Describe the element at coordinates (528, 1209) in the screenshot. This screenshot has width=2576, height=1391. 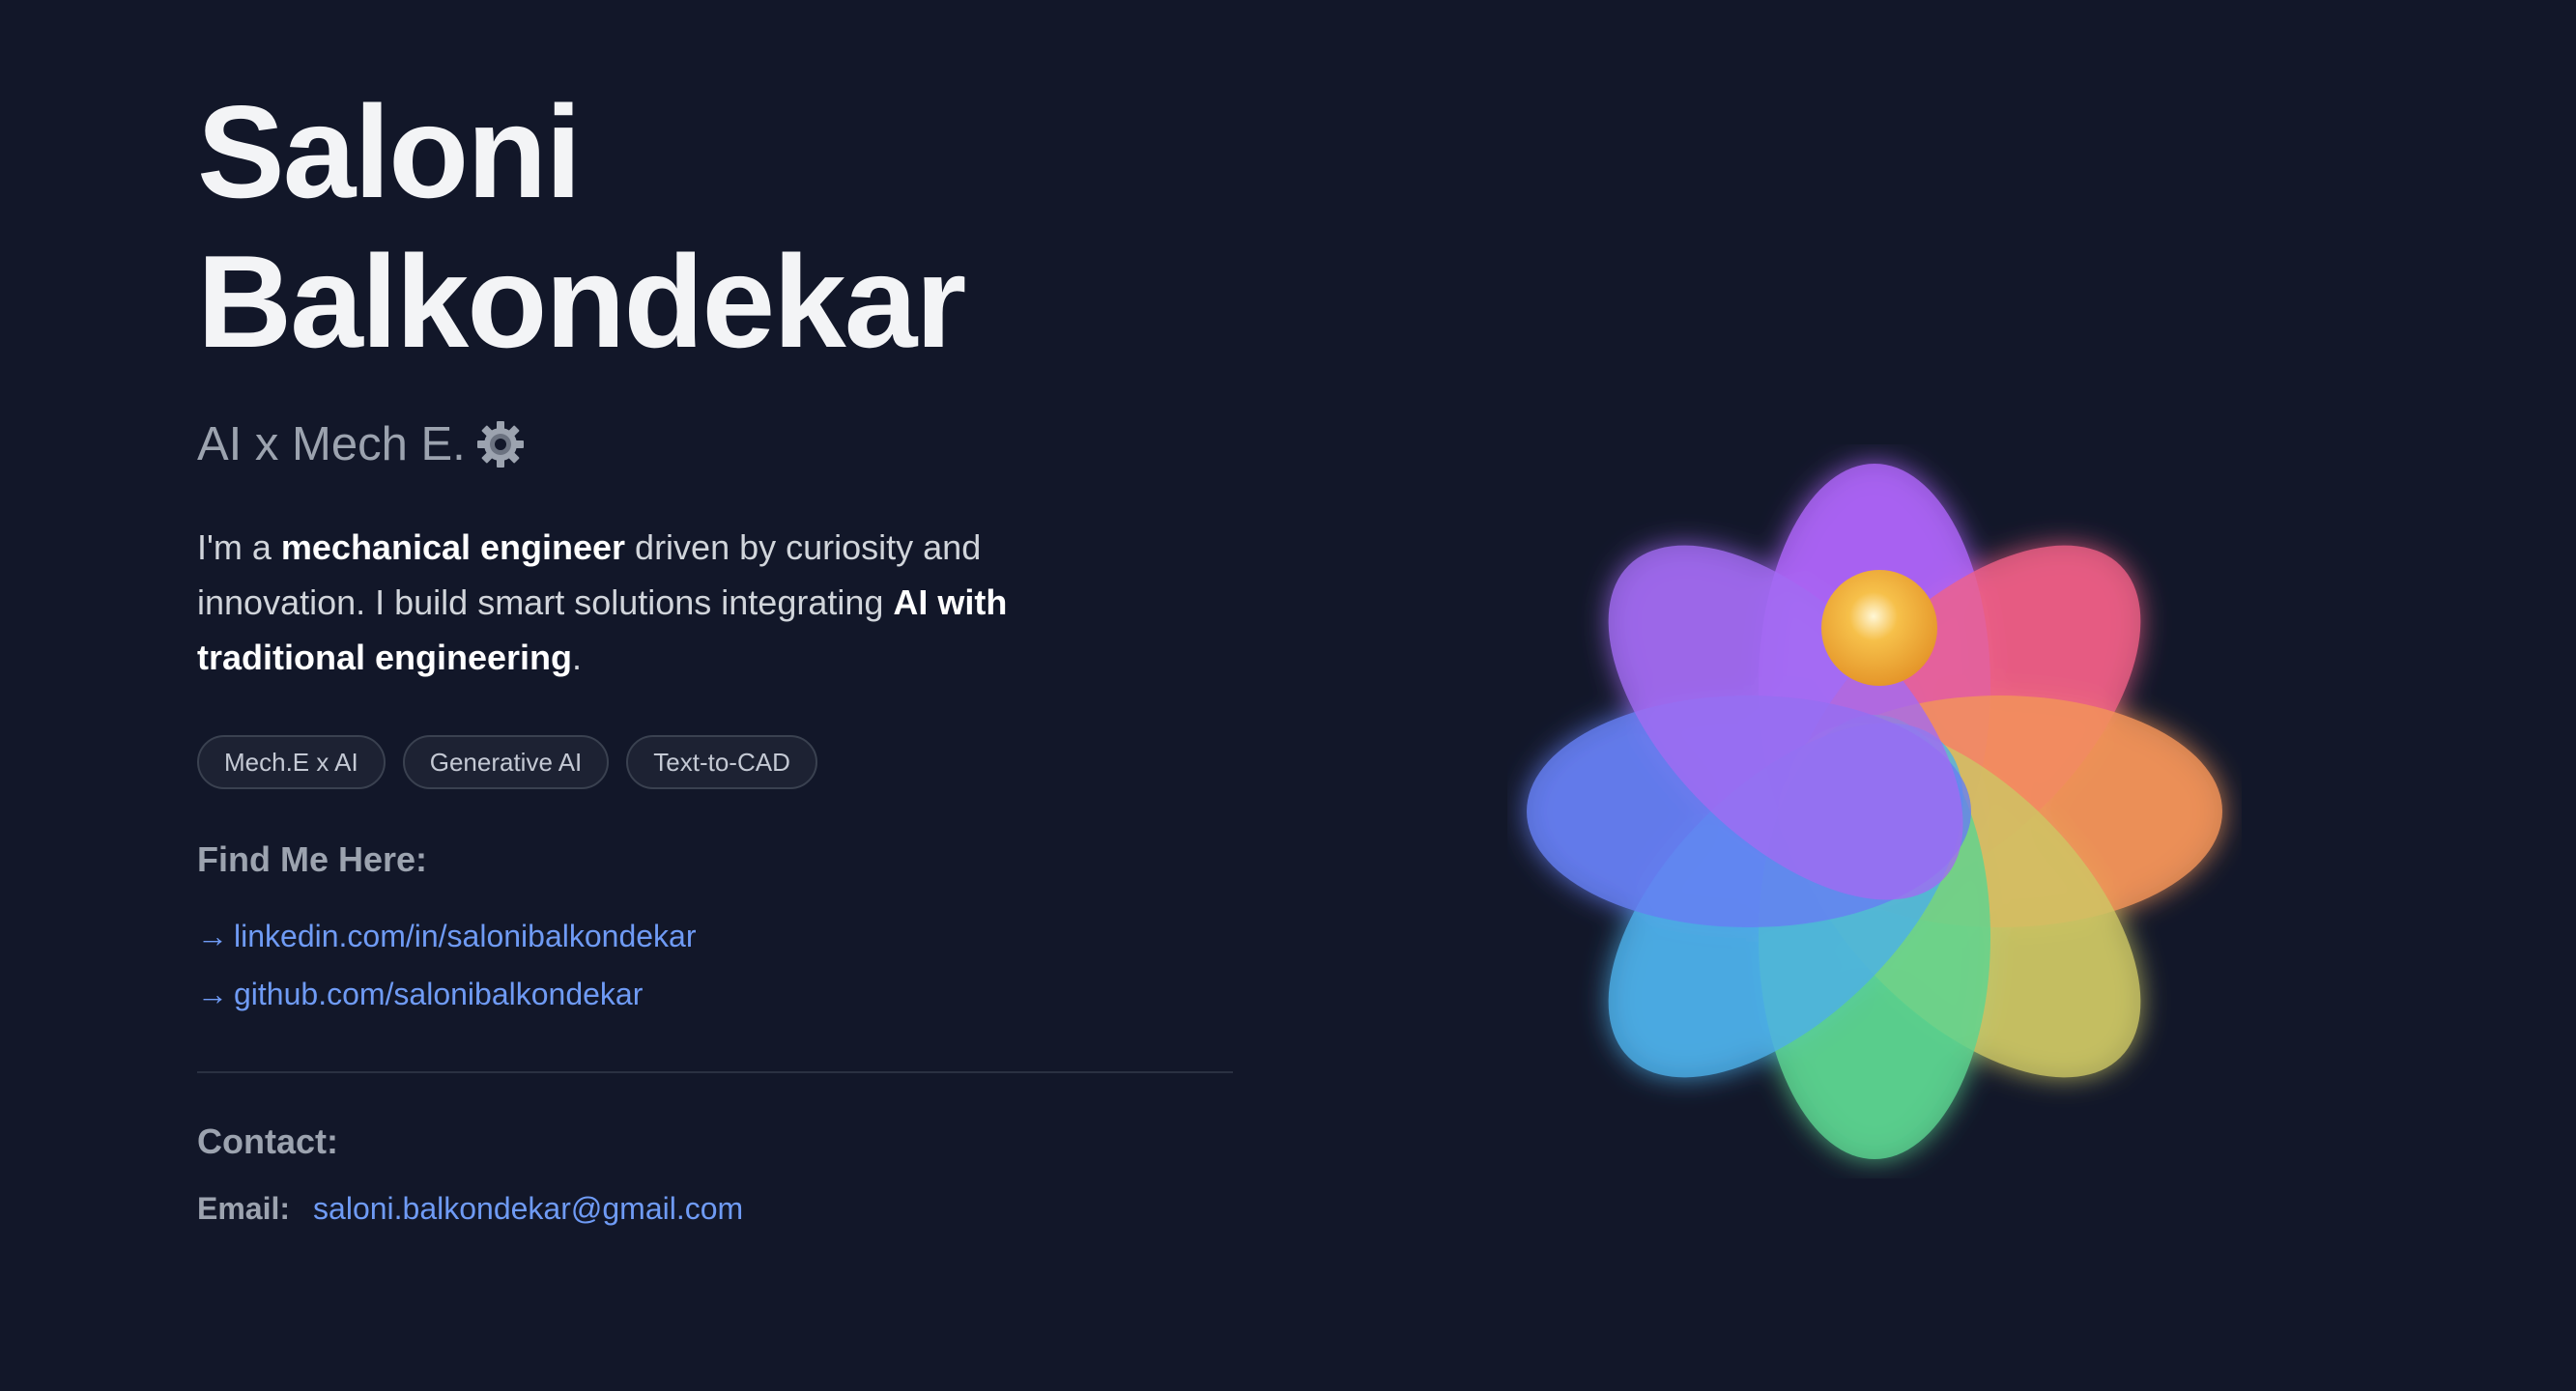
I see `email-link: saloni.balkondekar@gmail.com` at that location.